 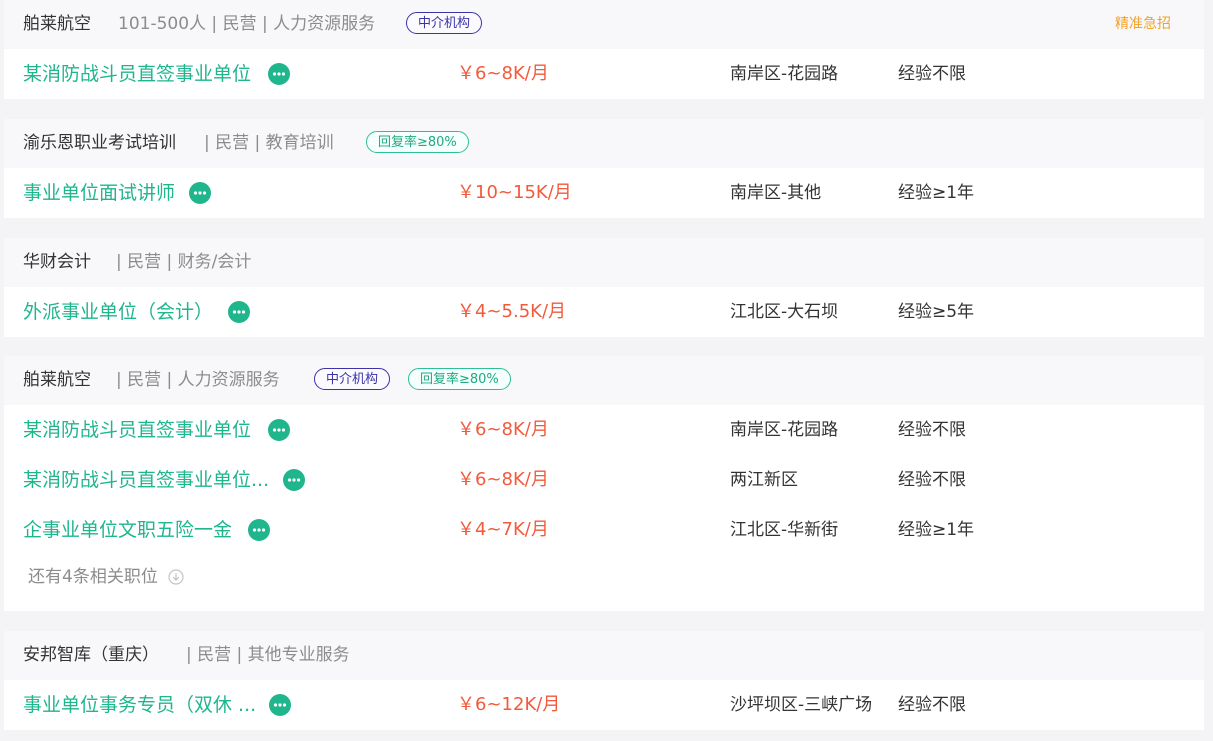 I want to click on company-meta: | 民营 | 教育培训, so click(x=269, y=143).